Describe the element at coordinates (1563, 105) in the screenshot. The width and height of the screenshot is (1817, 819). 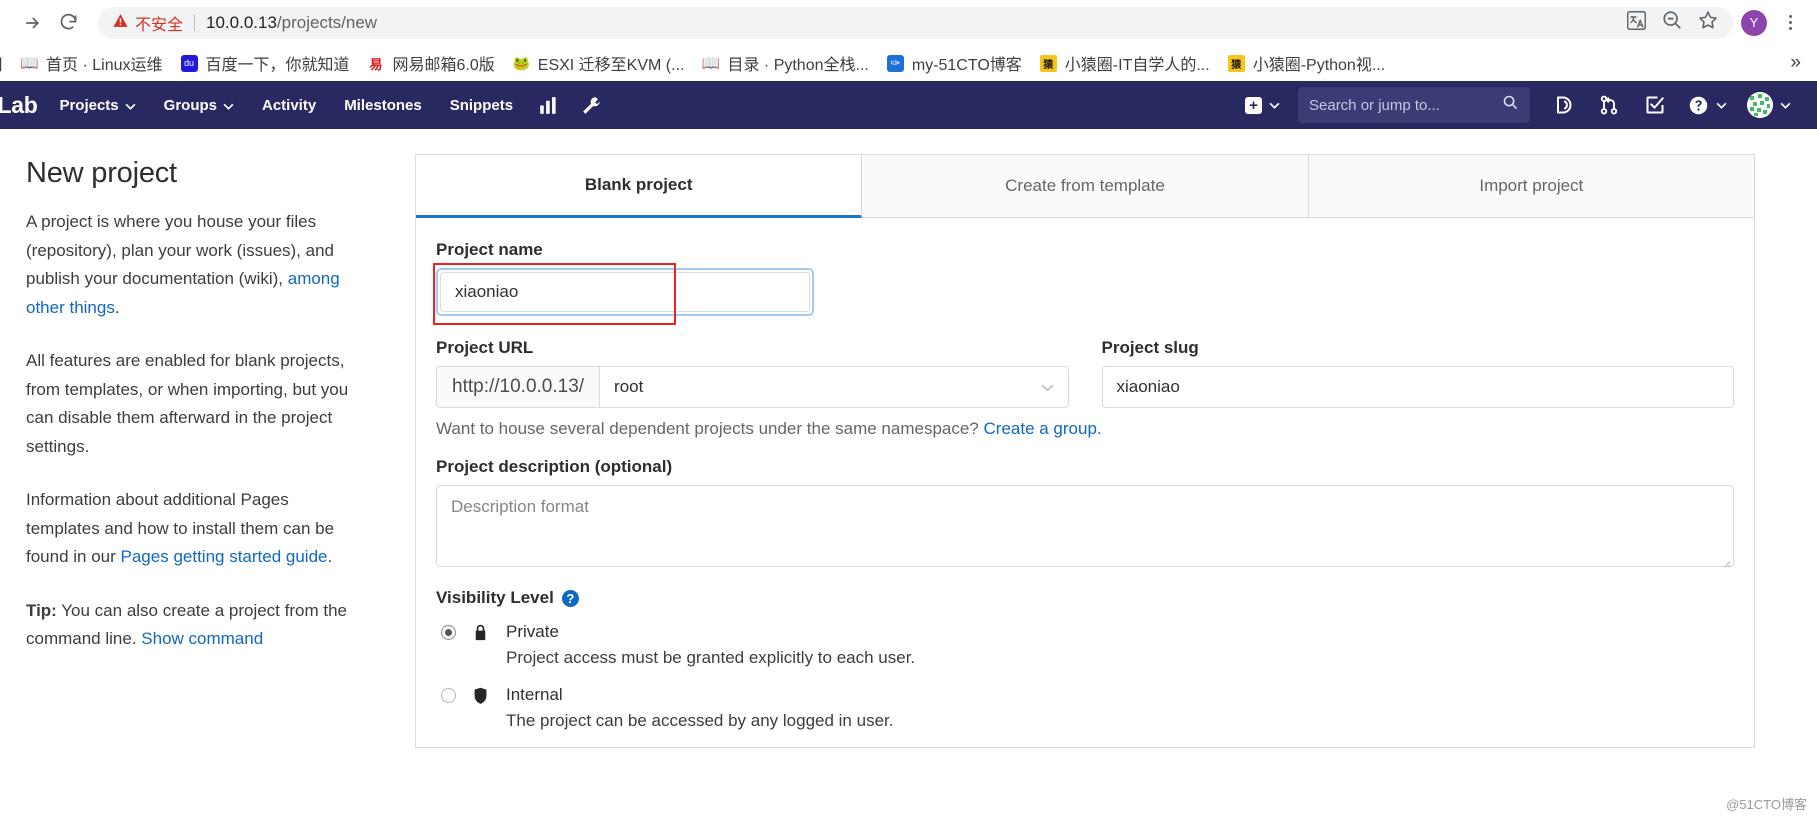
I see `issues-icon` at that location.